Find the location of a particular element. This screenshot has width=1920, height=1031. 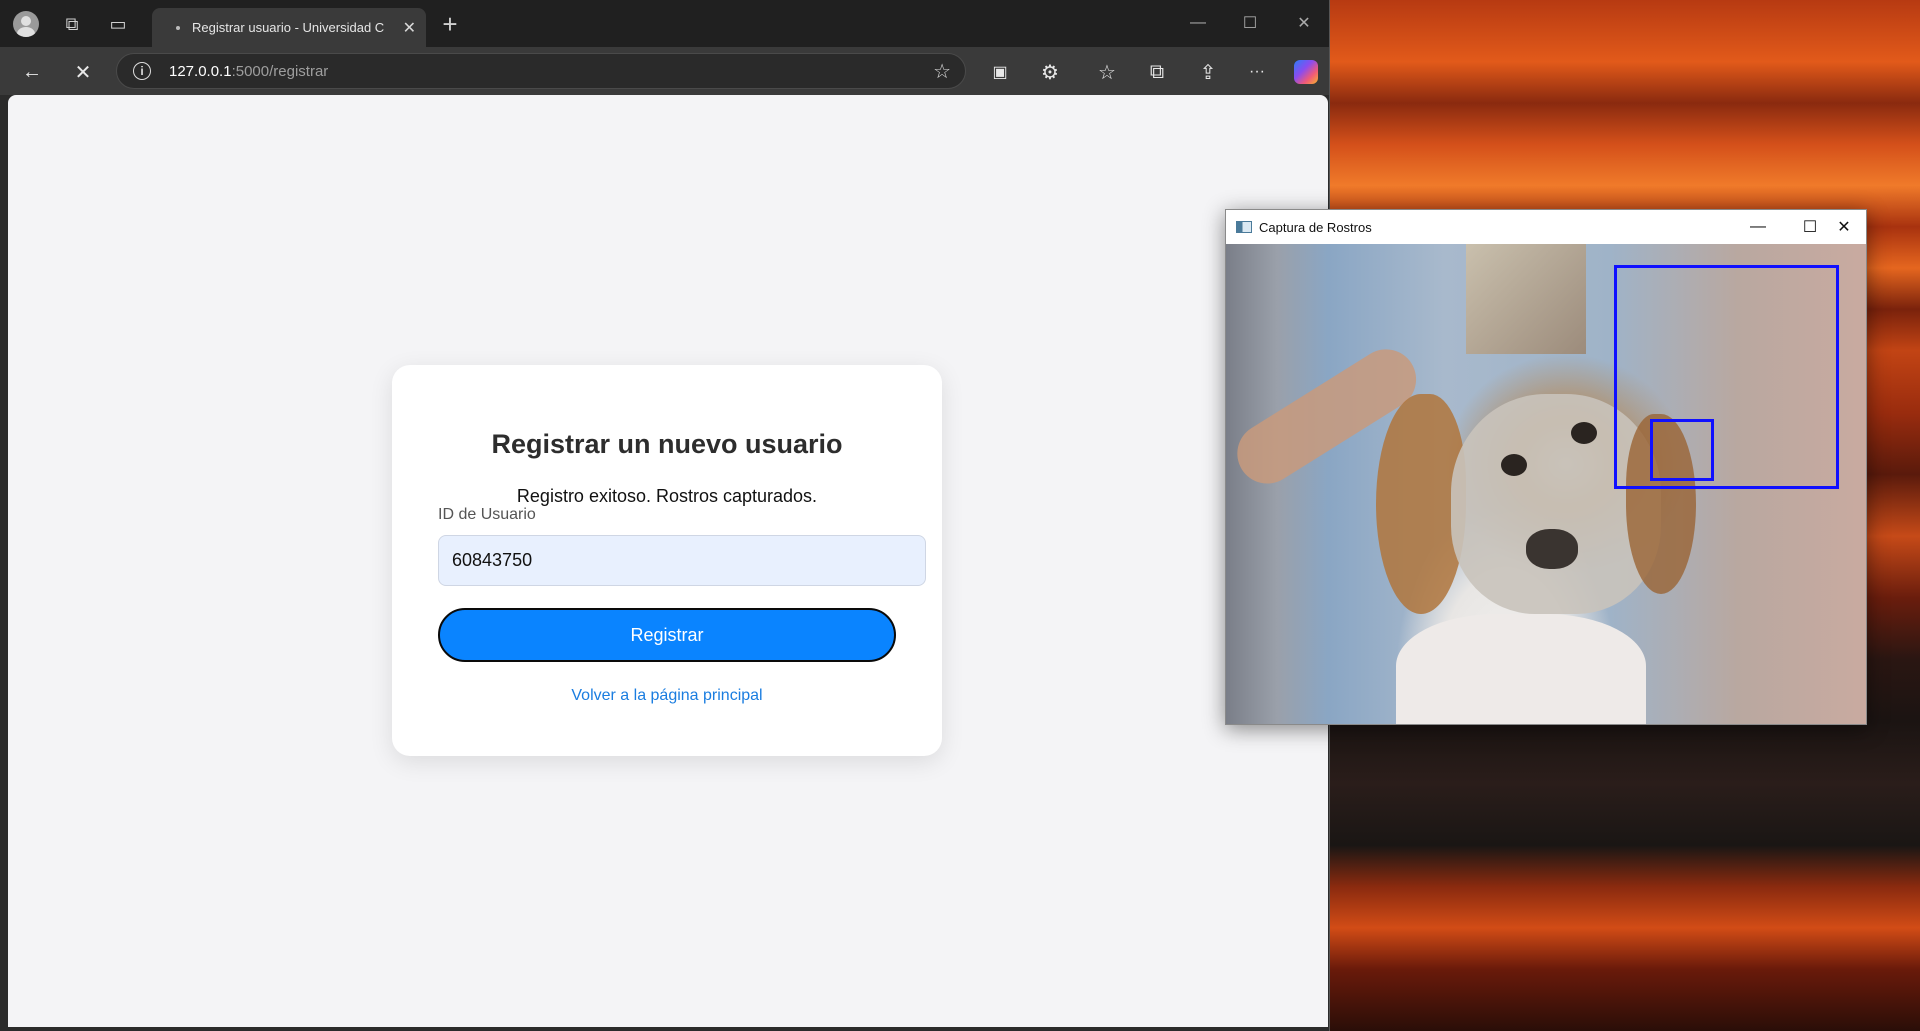

screenshot-icon: ⧉ is located at coordinates (1157, 72).